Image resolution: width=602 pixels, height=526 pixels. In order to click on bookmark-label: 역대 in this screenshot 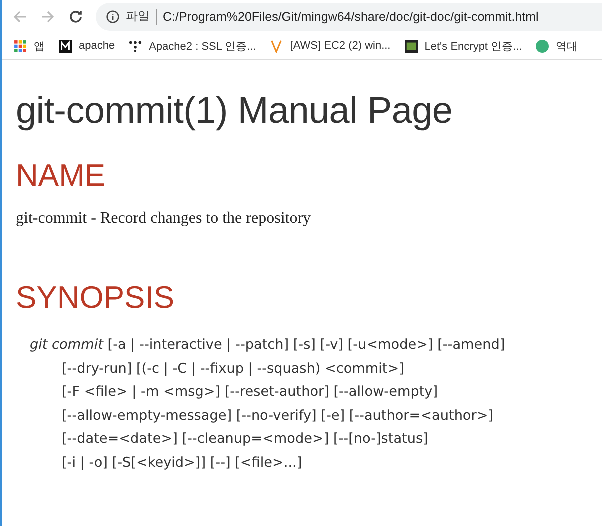, I will do `click(567, 47)`.